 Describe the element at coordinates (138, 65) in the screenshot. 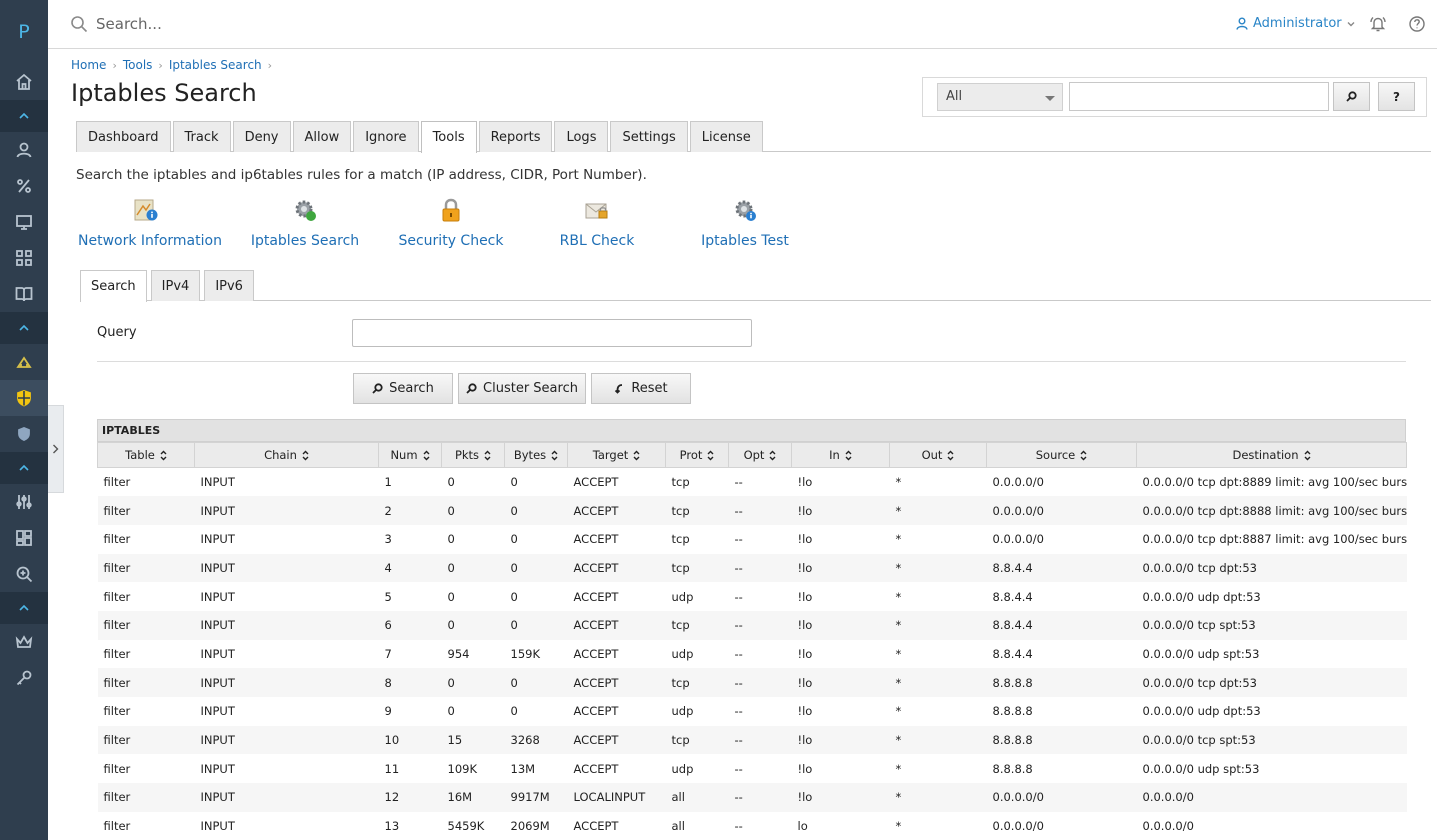

I see `breadcrumb-tools: Tools` at that location.